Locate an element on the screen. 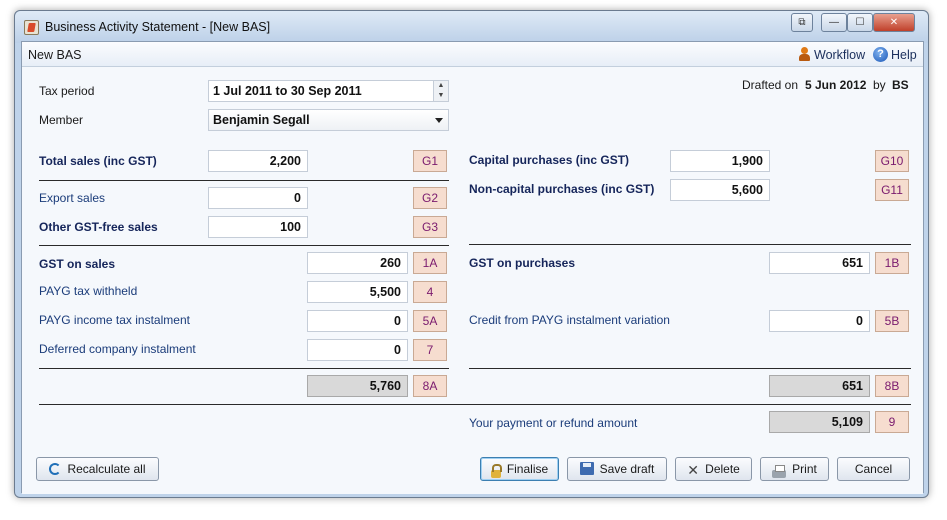  help-link: Help is located at coordinates (904, 55).